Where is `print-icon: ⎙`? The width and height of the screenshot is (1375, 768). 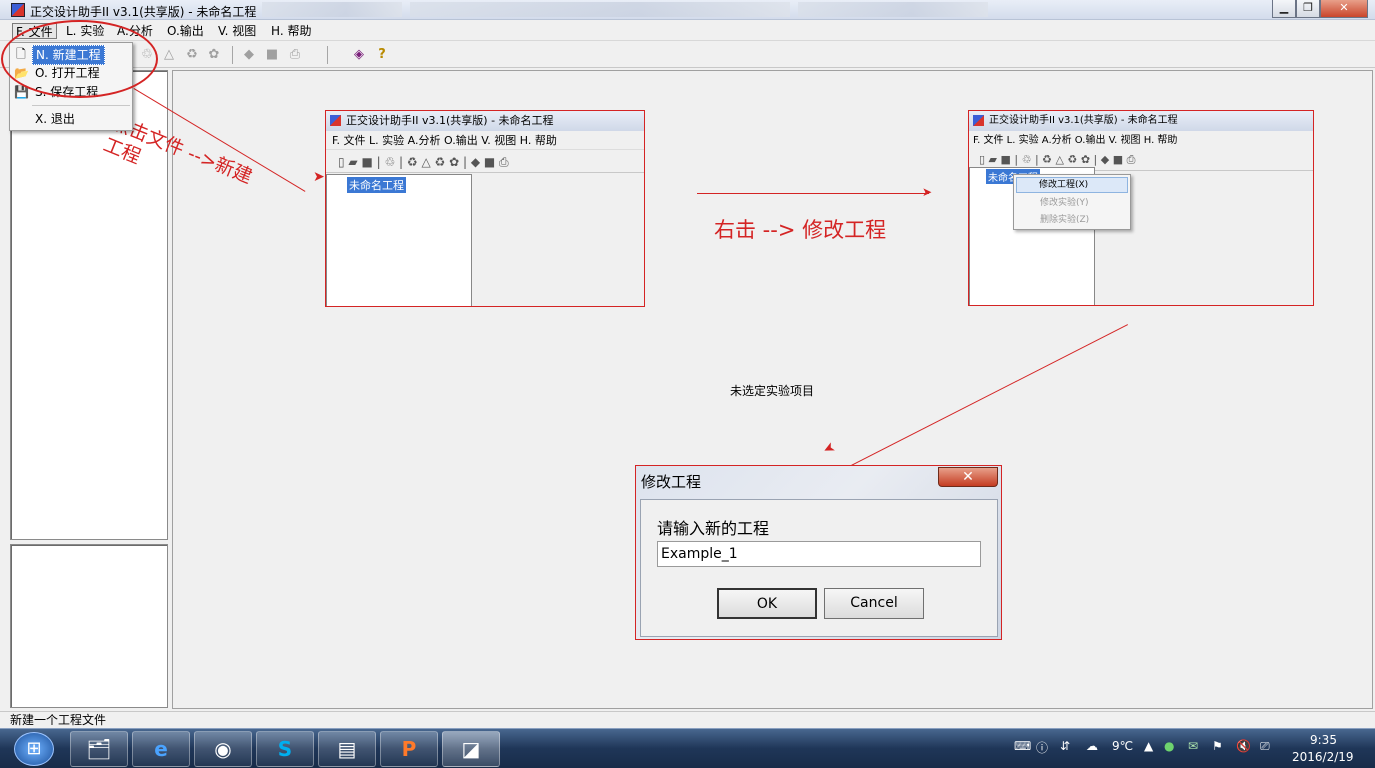 print-icon: ⎙ is located at coordinates (295, 55).